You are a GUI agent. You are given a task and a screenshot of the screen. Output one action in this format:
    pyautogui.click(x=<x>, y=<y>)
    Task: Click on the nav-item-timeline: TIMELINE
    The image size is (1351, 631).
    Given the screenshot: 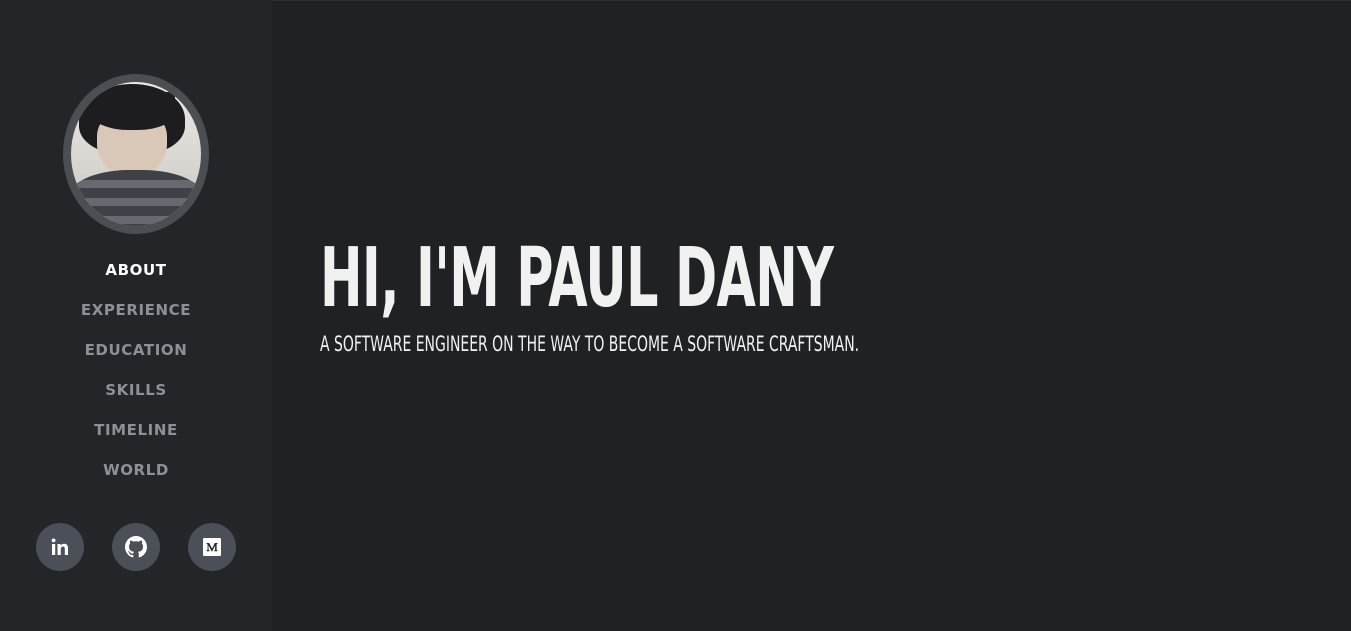 What is the action you would take?
    pyautogui.click(x=136, y=438)
    